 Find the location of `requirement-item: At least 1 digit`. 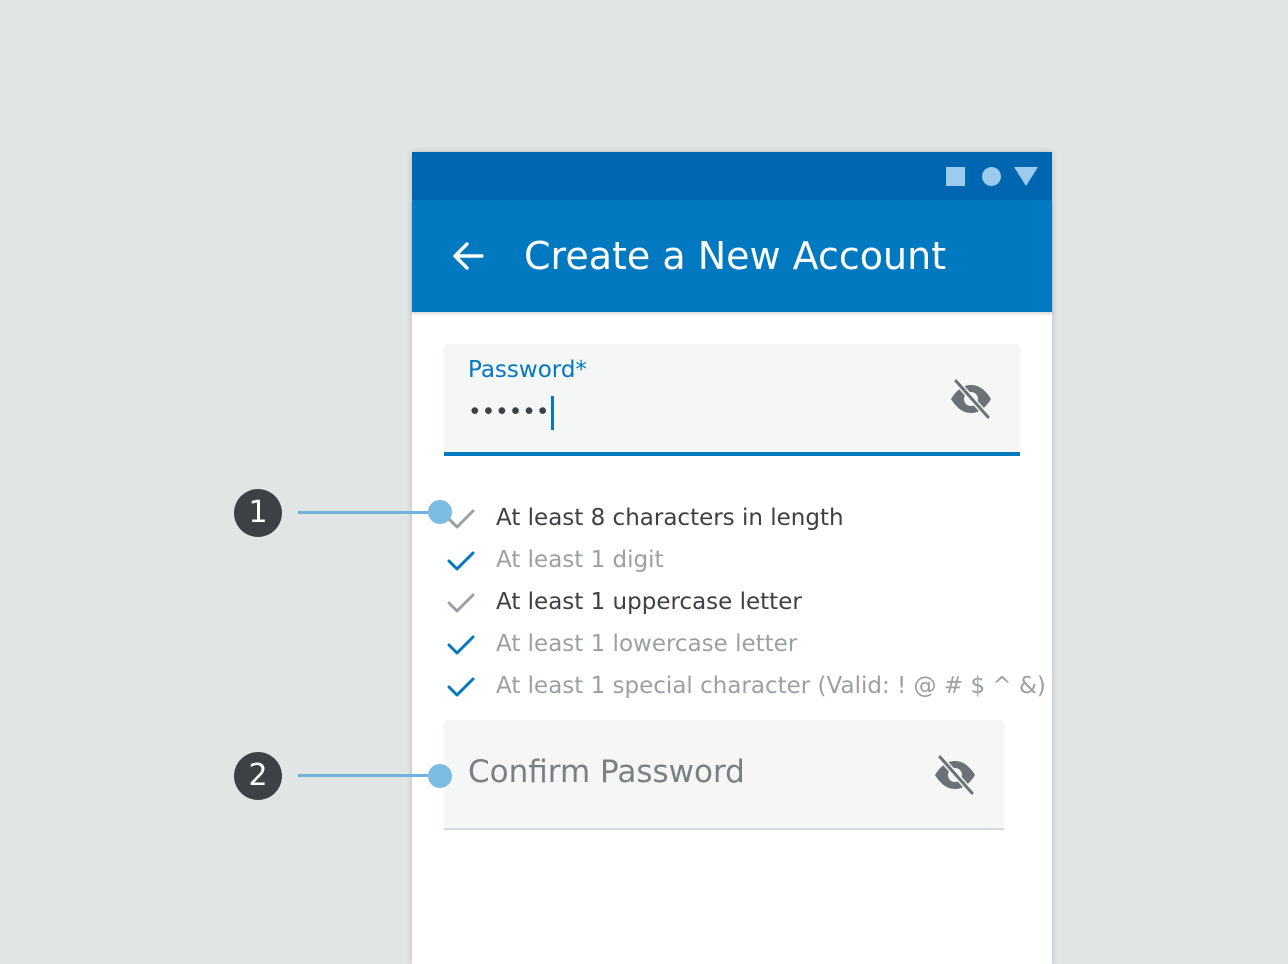

requirement-item: At least 1 digit is located at coordinates (746, 560).